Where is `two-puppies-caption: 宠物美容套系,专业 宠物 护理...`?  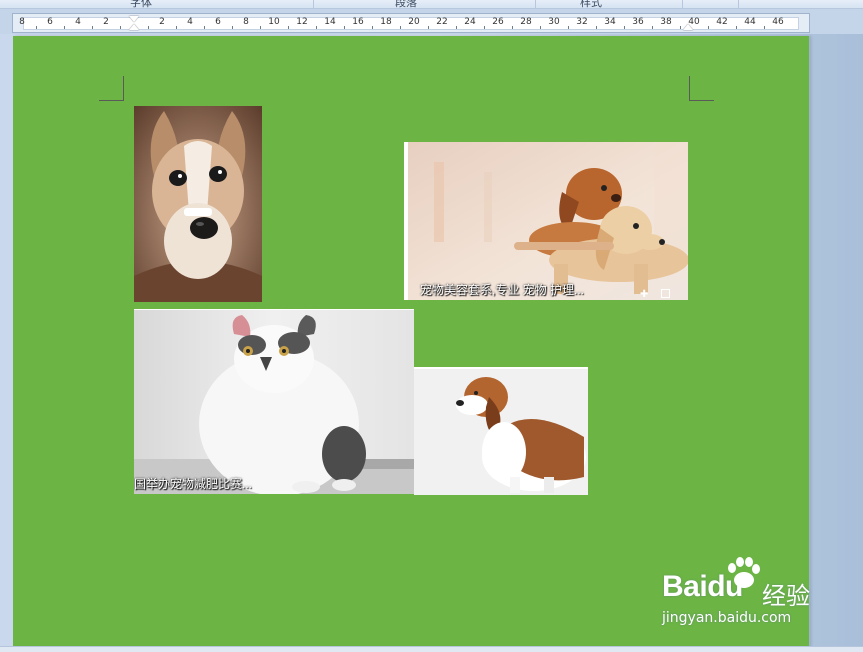
two-puppies-caption: 宠物美容套系,专业 宠物 护理... is located at coordinates (502, 290).